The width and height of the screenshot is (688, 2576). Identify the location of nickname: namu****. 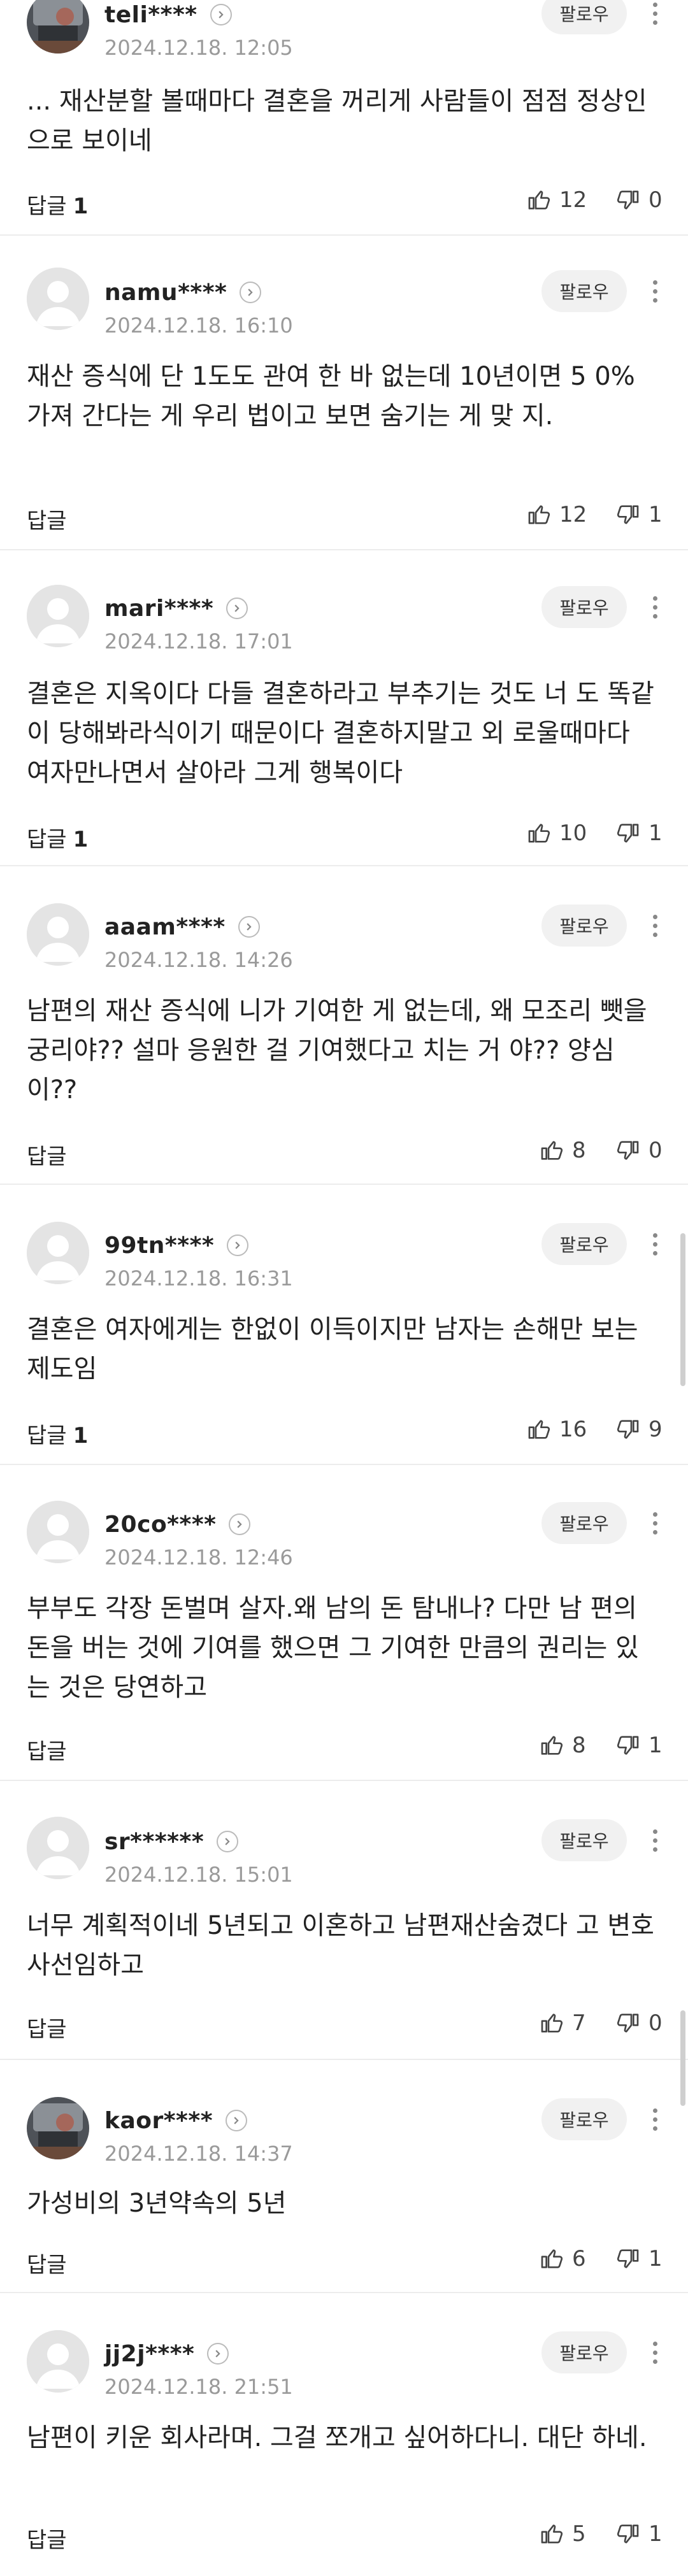
(165, 293).